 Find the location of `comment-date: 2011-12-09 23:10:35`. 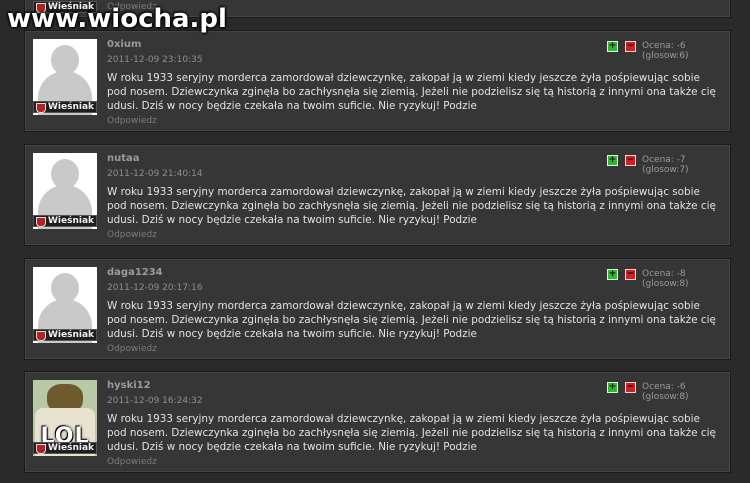

comment-date: 2011-12-09 23:10:35 is located at coordinates (155, 60).